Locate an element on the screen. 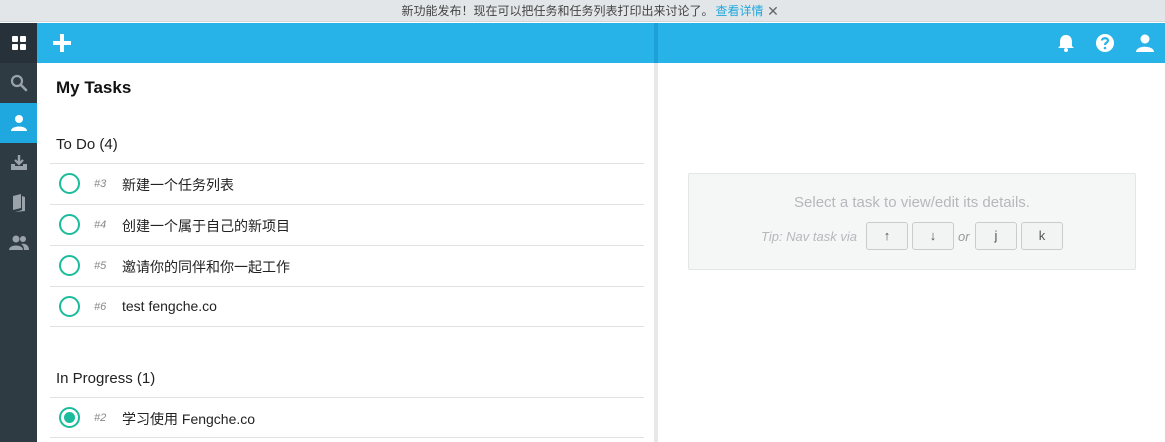 Image resolution: width=1165 pixels, height=442 pixels. person-icon is located at coordinates (18, 123).